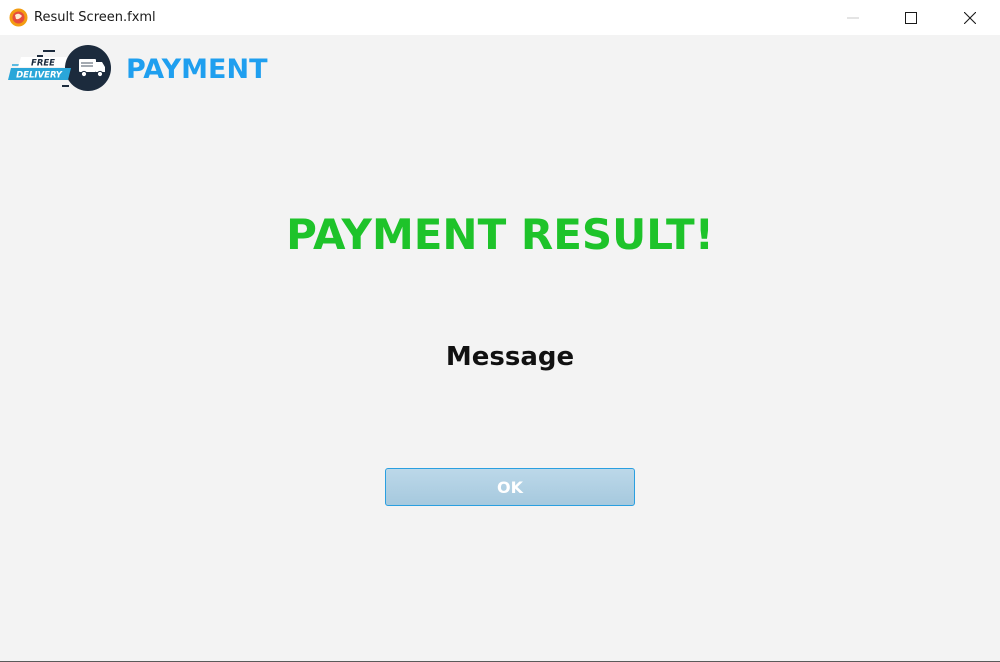 The height and width of the screenshot is (662, 1000). What do you see at coordinates (500, 17) in the screenshot?
I see `title-bar: Result Screen.fxml` at bounding box center [500, 17].